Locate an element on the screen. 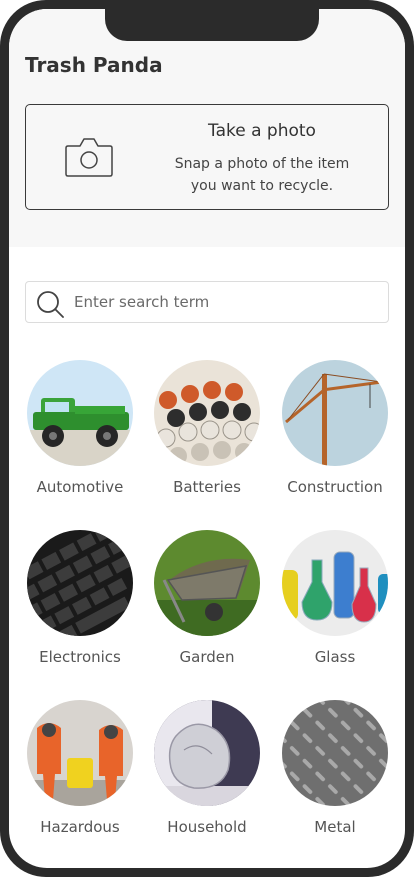  category-household: Household is located at coordinates (207, 768).